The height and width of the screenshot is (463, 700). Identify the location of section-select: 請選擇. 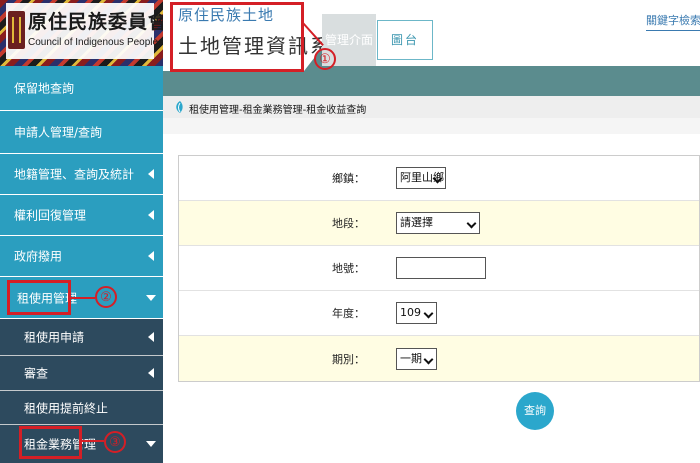
(438, 223).